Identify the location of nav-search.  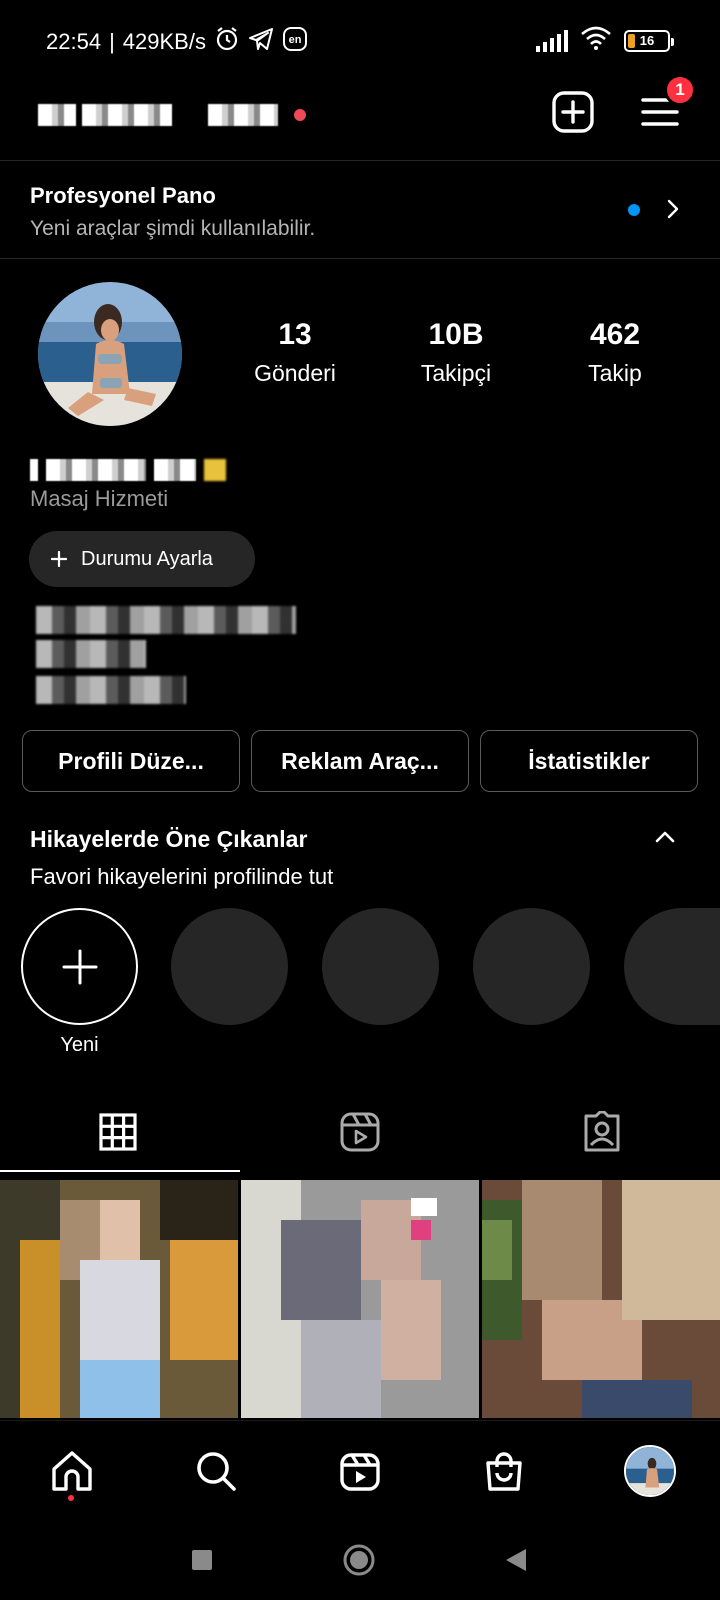
(216, 1471).